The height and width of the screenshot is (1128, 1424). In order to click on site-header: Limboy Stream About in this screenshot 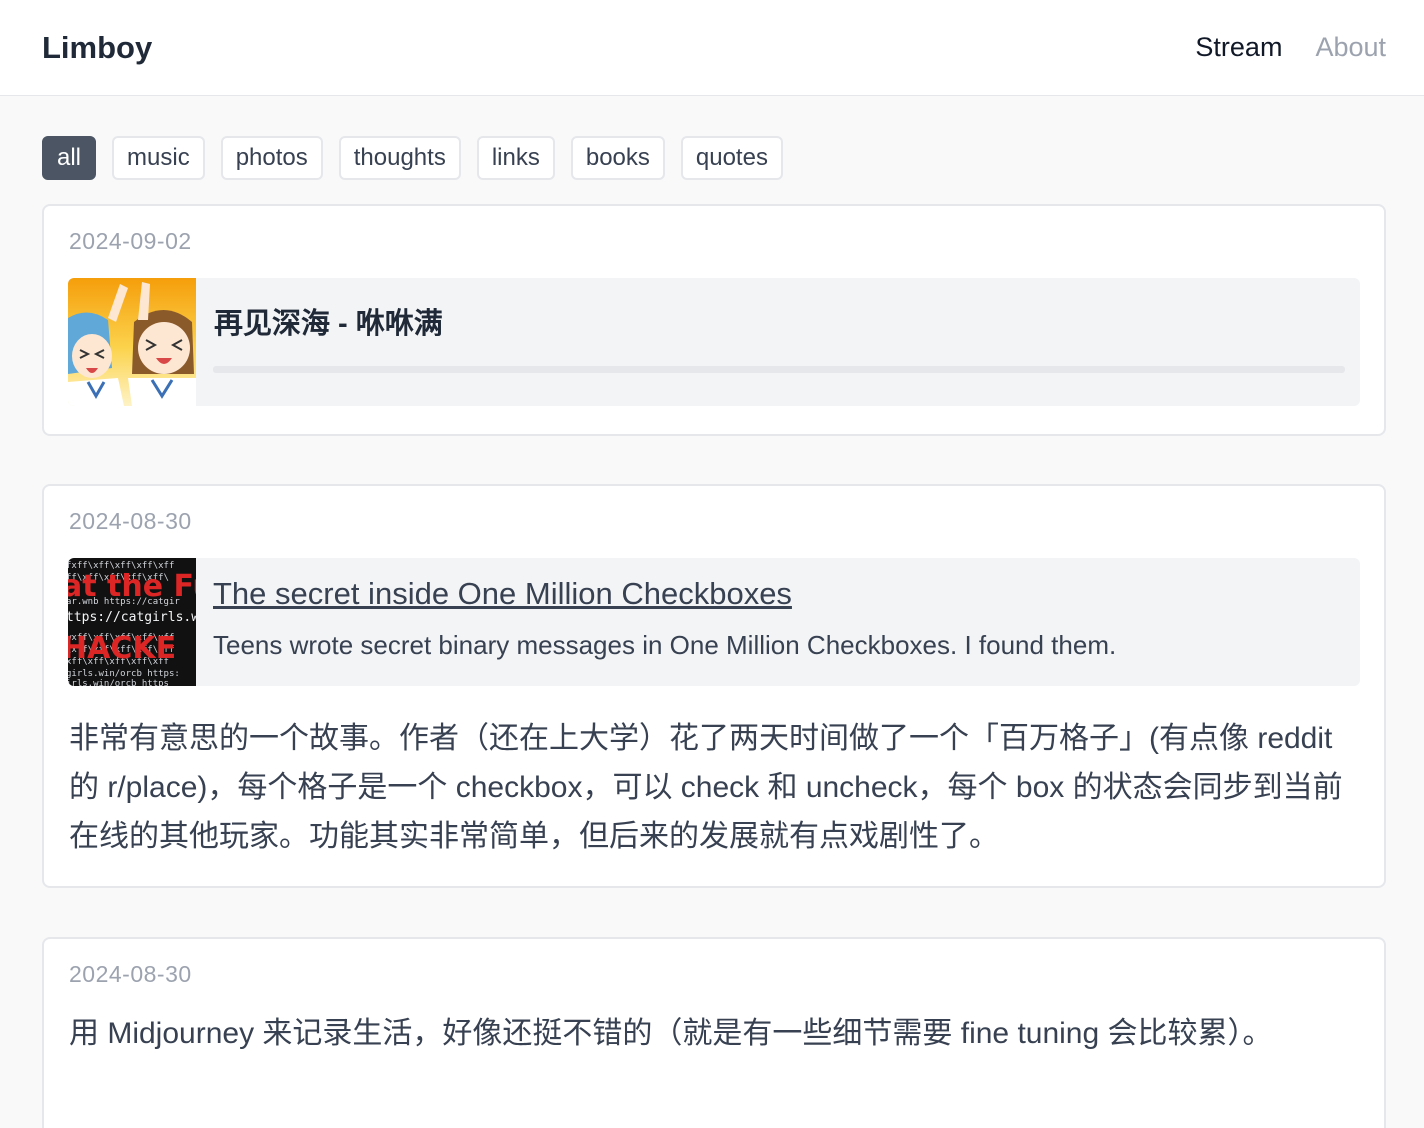, I will do `click(712, 48)`.